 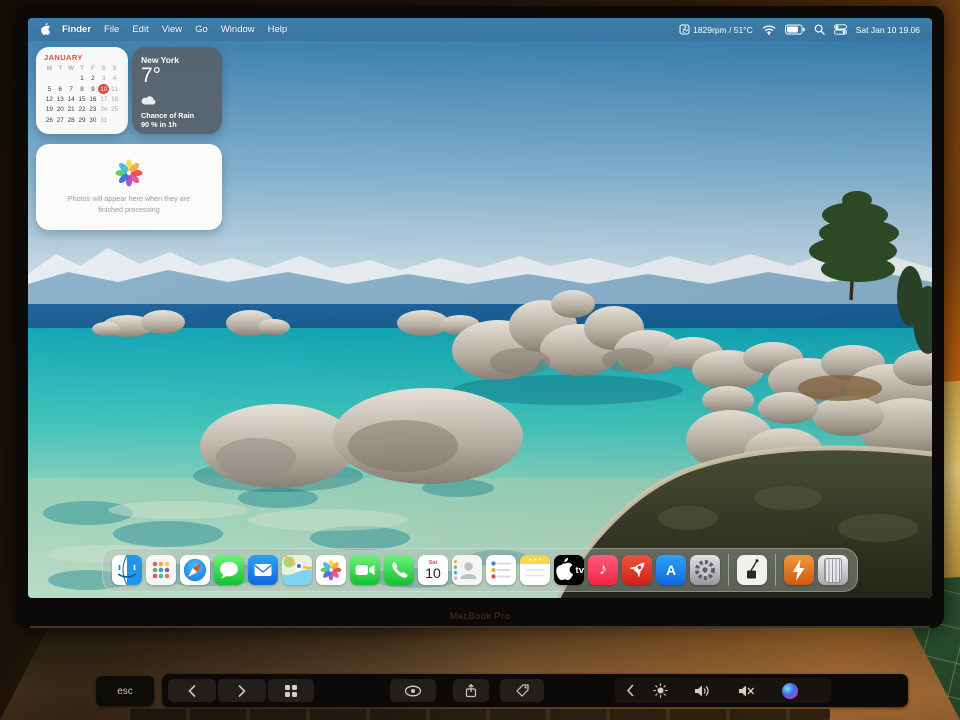 I want to click on touchbar-quicklook-button, so click(x=413, y=690).